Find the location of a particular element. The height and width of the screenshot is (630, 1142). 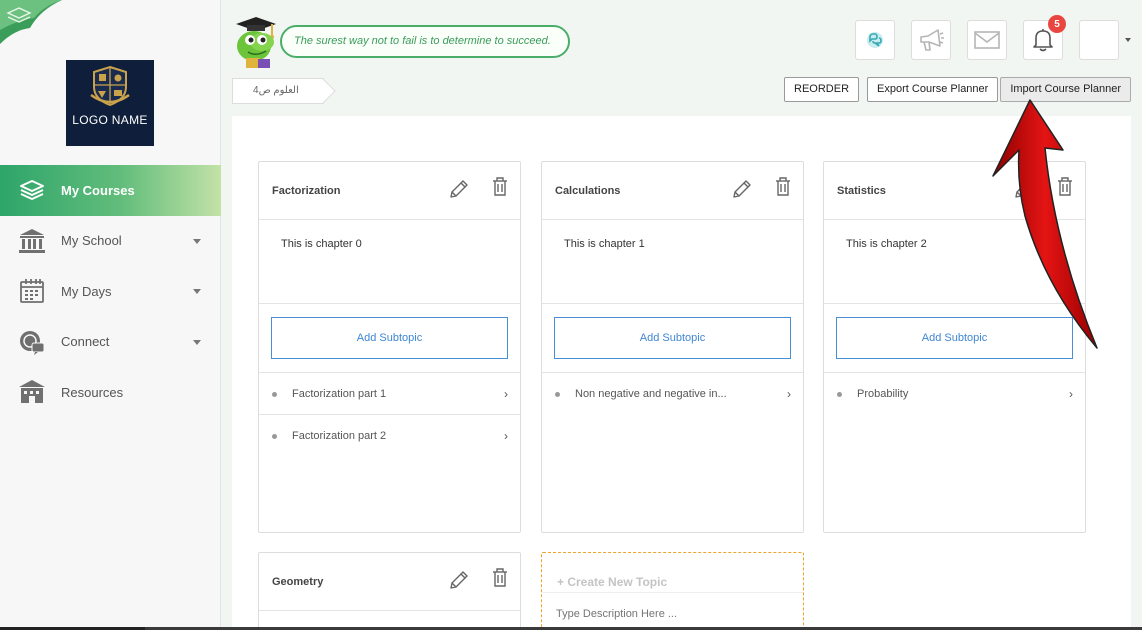

announcements-button is located at coordinates (931, 40).